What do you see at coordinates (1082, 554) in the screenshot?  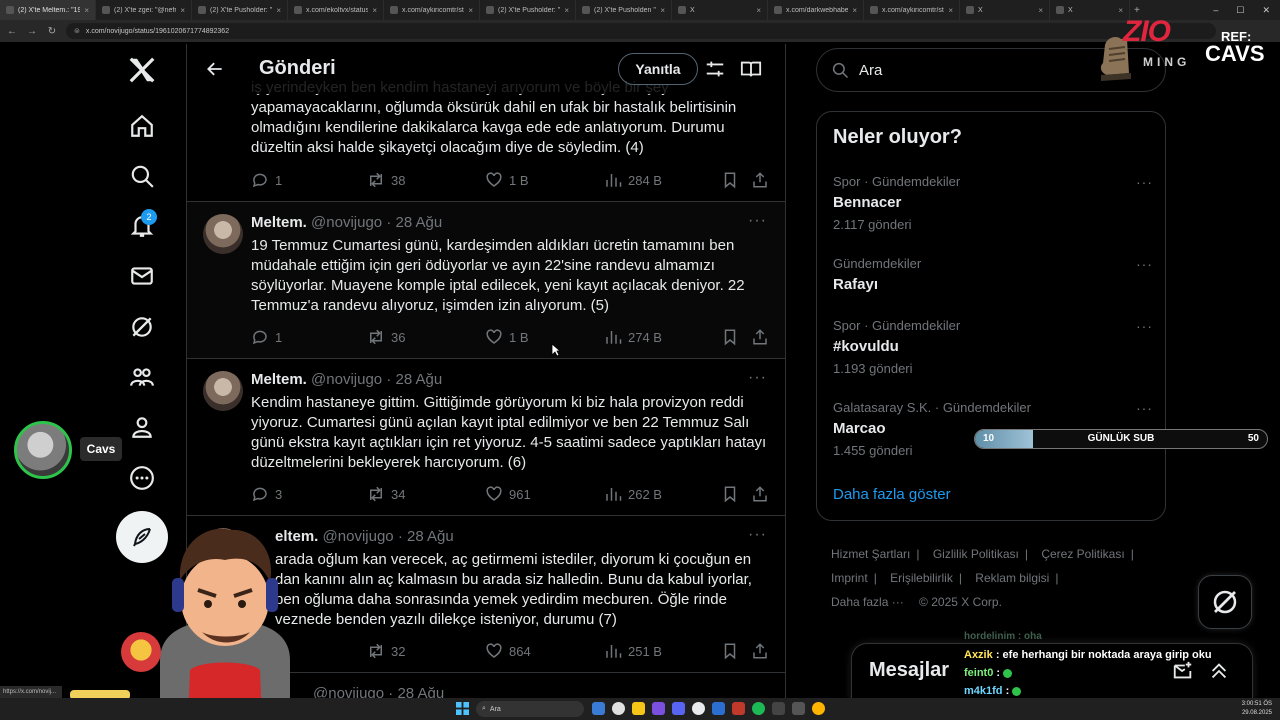 I see `footer-link: Çerez Politikası` at bounding box center [1082, 554].